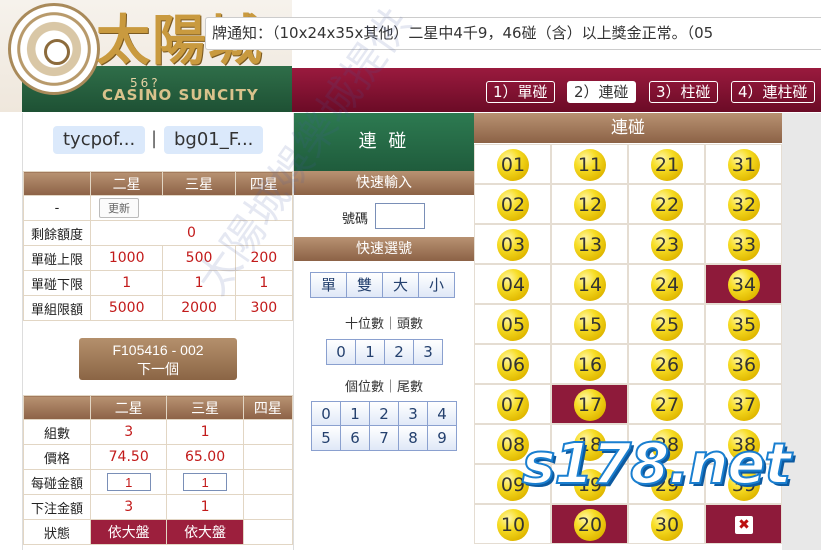  I want to click on table-cell: 65.00, so click(205, 457).